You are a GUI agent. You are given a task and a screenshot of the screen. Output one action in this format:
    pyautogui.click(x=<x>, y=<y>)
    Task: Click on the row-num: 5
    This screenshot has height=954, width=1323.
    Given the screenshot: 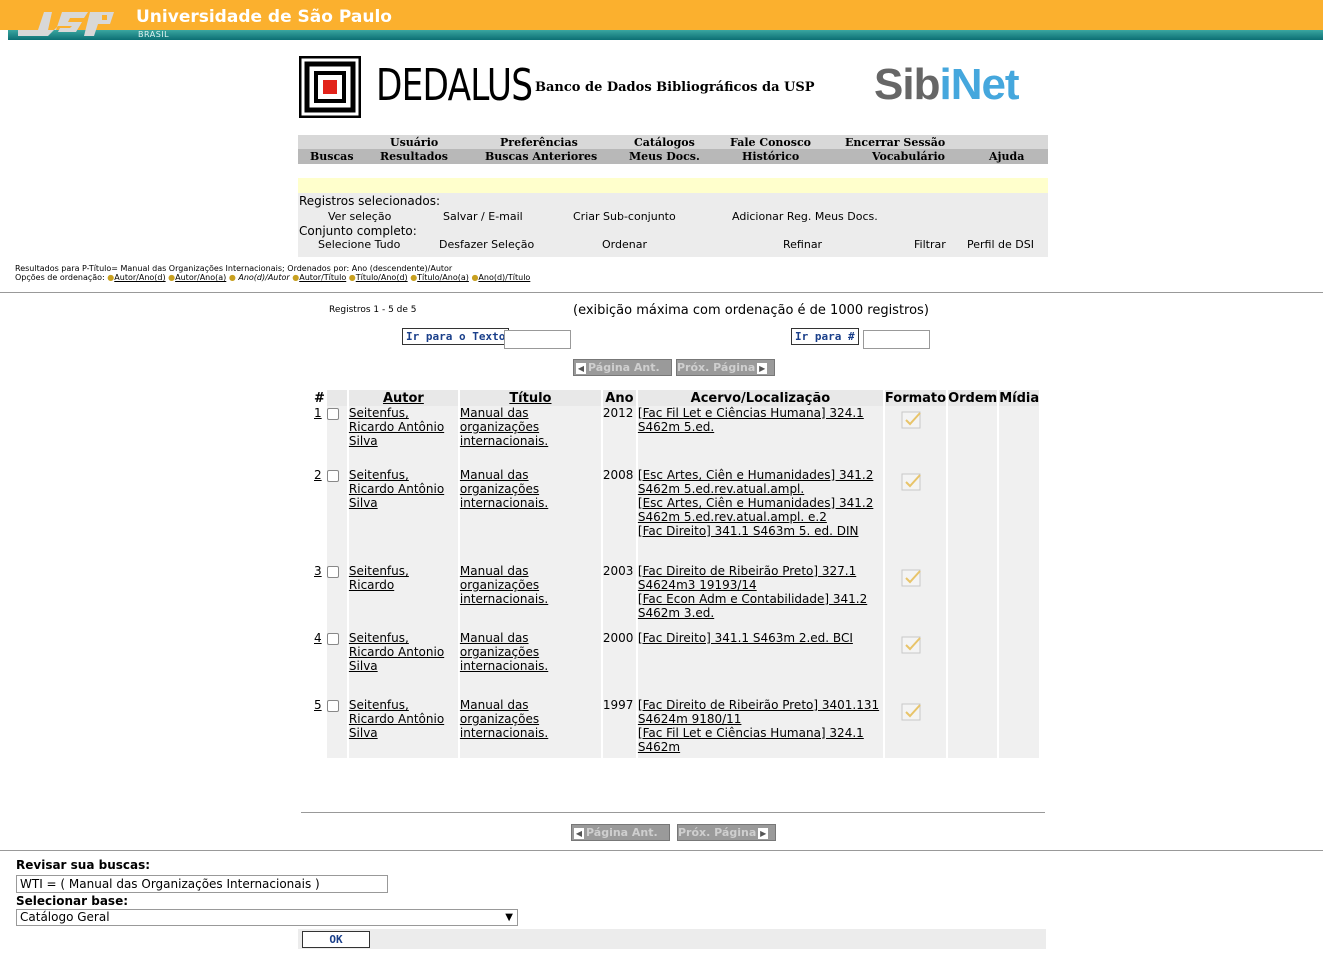 What is the action you would take?
    pyautogui.click(x=319, y=728)
    